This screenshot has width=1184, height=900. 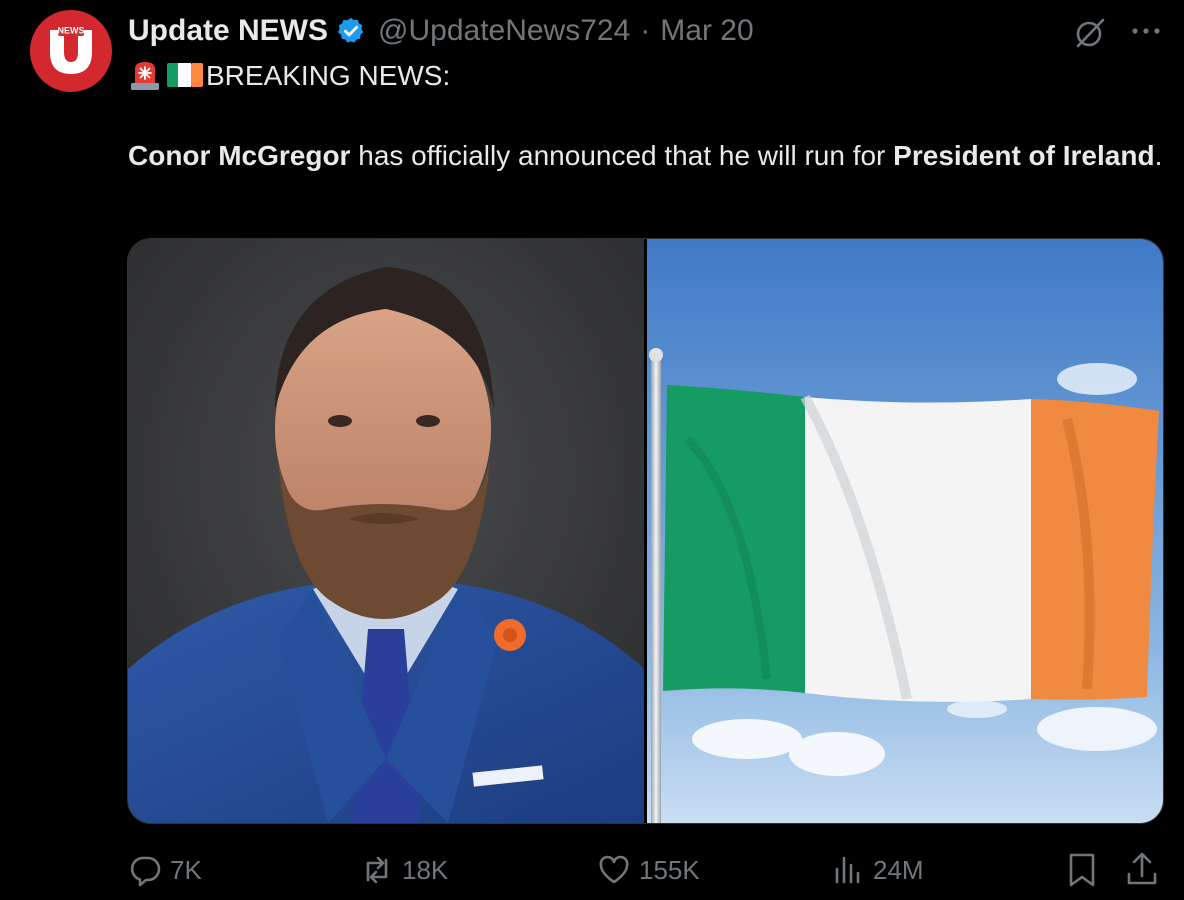 What do you see at coordinates (145, 76) in the screenshot?
I see `police-siren-emoji` at bounding box center [145, 76].